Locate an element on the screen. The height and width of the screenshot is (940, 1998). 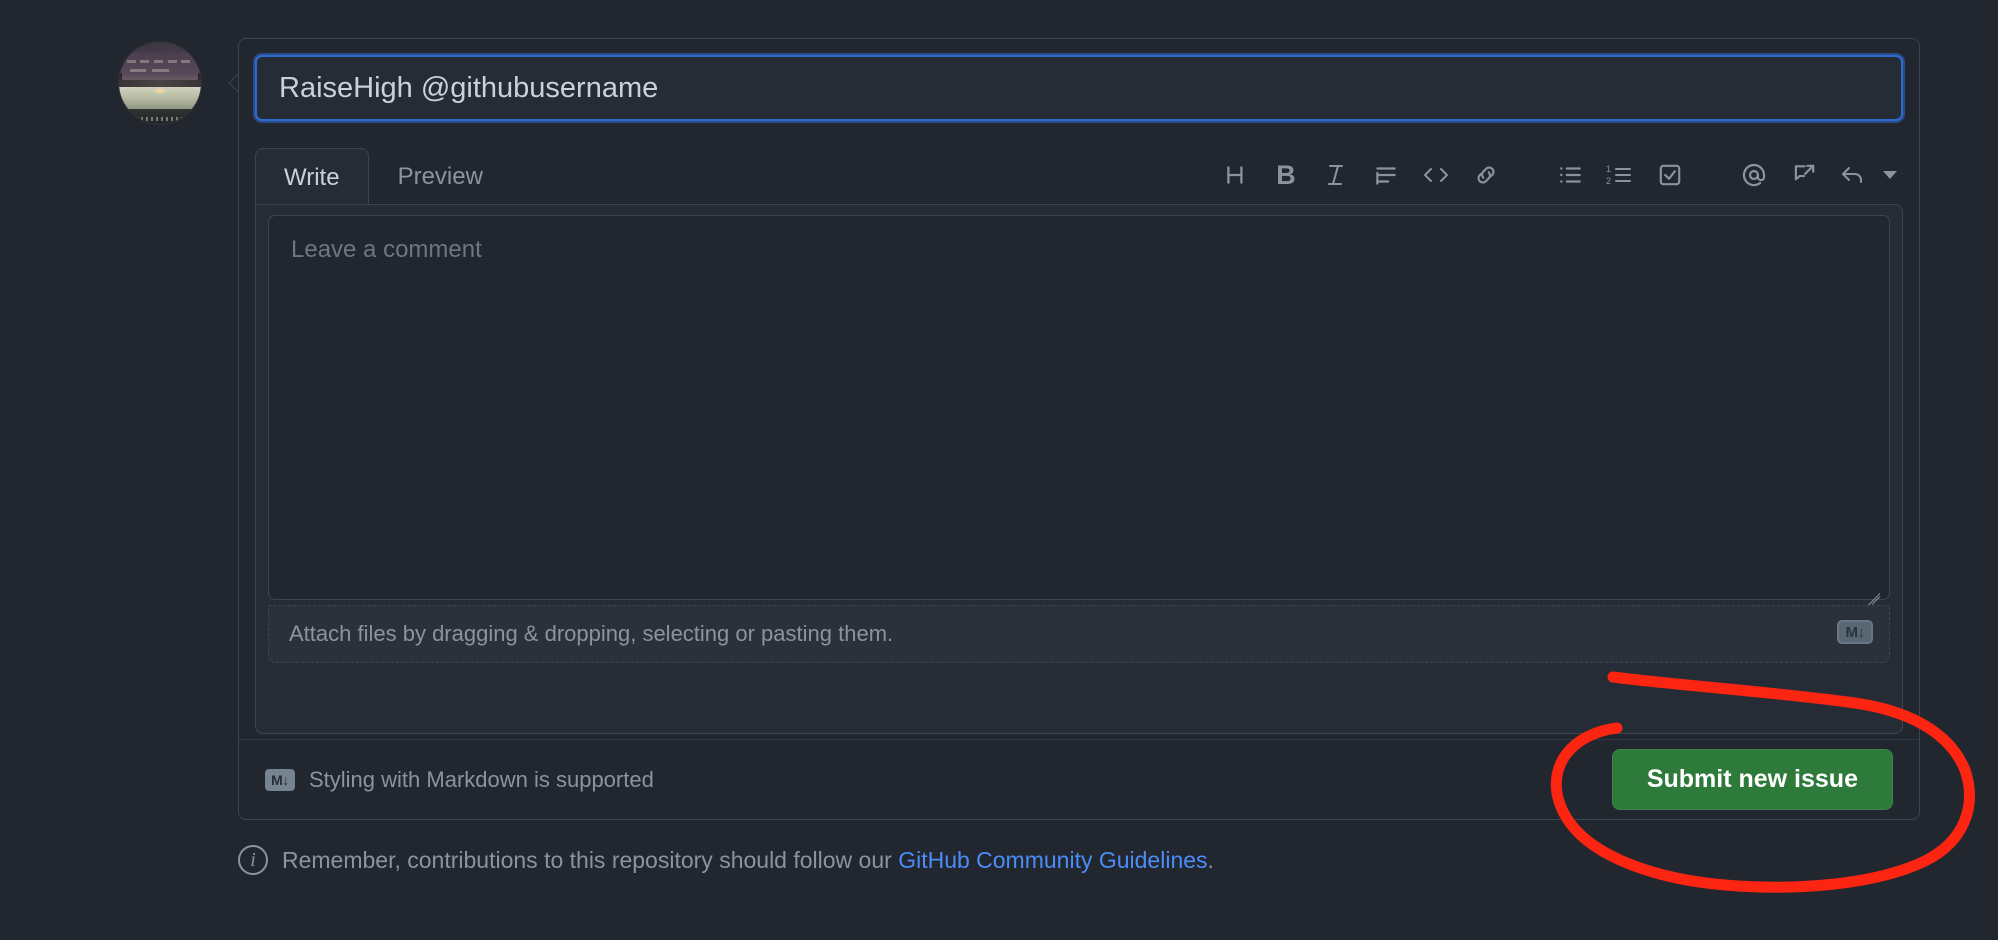
code-icon is located at coordinates (1436, 175).